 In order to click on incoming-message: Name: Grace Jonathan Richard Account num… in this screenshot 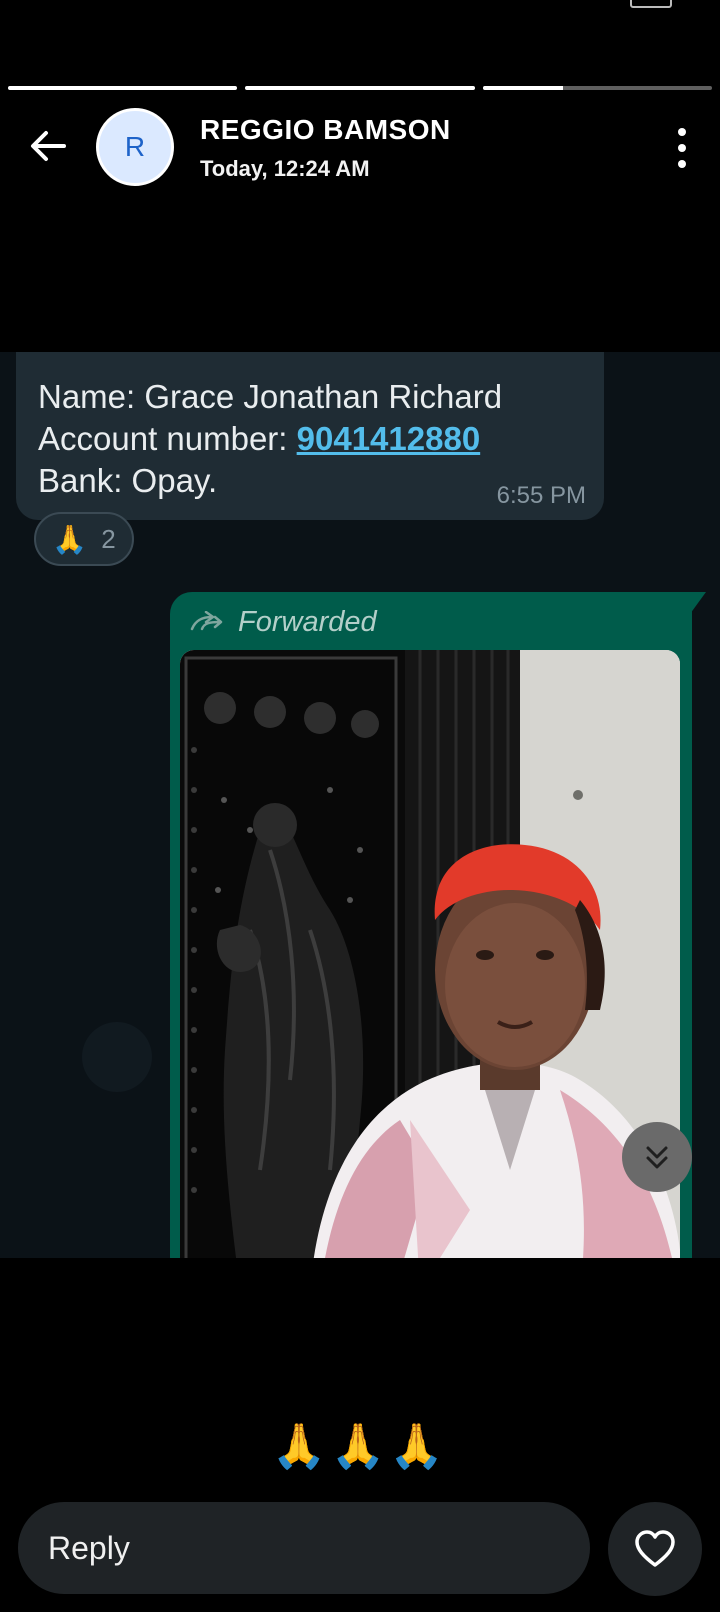, I will do `click(310, 436)`.